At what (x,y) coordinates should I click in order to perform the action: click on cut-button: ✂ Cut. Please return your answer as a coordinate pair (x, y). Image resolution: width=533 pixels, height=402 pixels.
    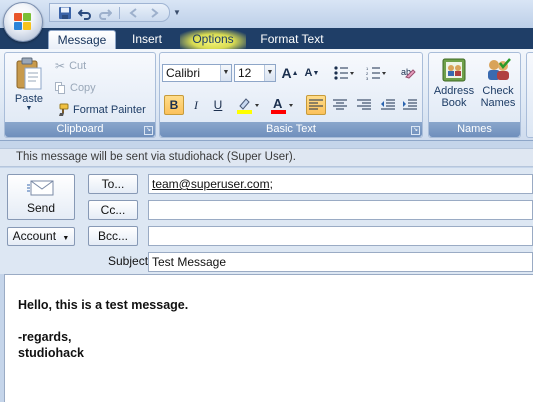
    Looking at the image, I should click on (70, 66).